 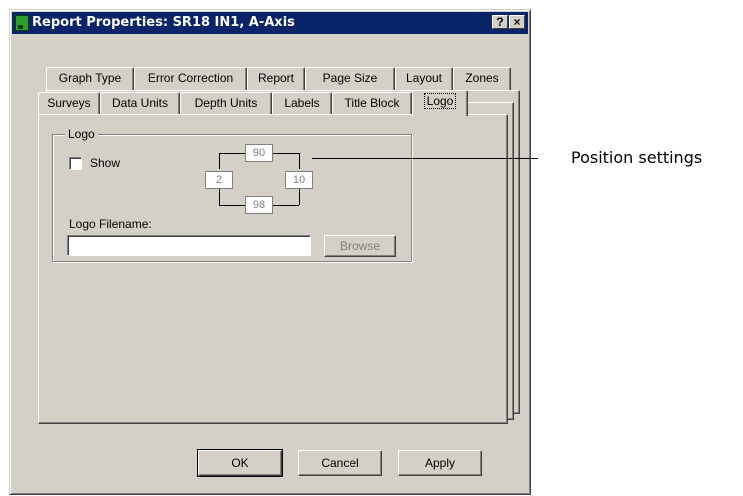 I want to click on cancel-button: Cancel, so click(x=340, y=463).